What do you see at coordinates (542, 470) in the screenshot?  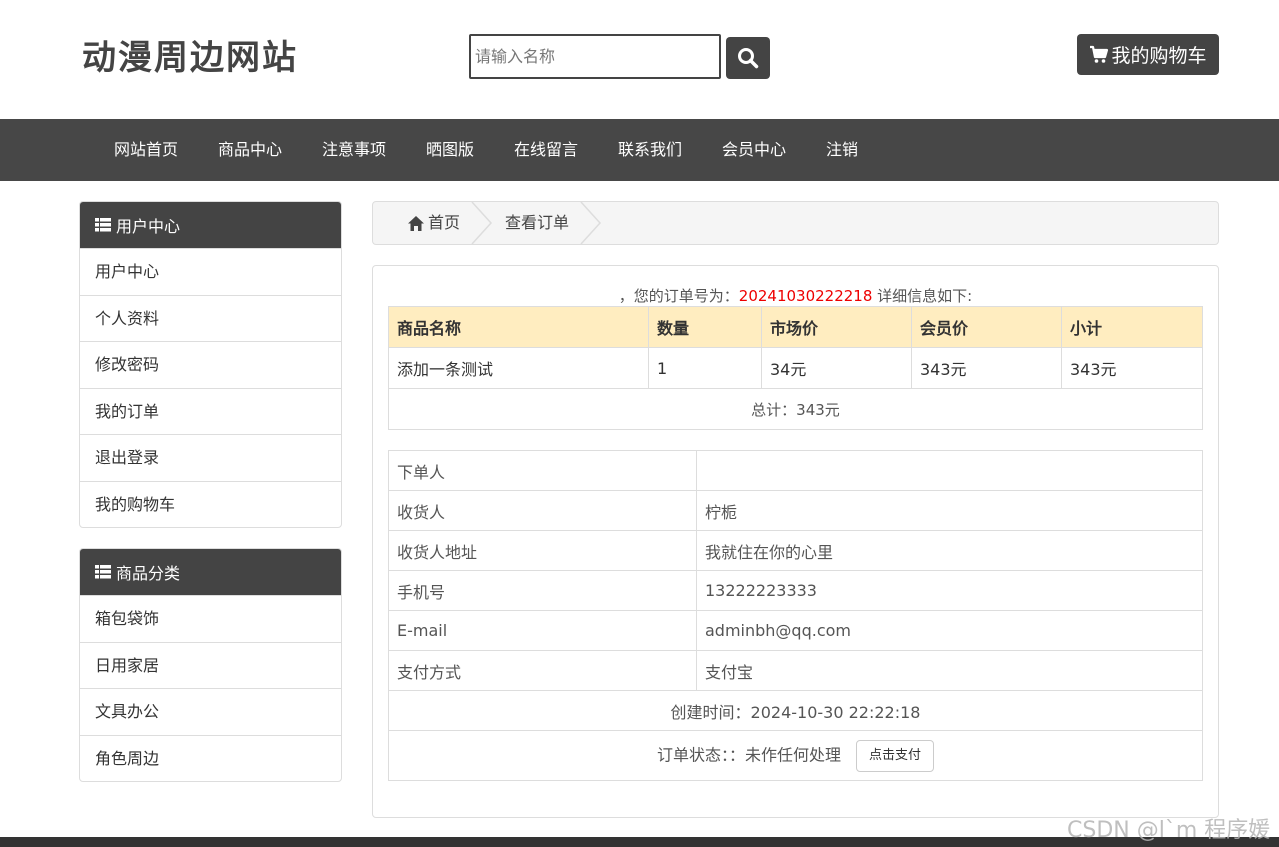 I see `orderer-label: 下单人` at bounding box center [542, 470].